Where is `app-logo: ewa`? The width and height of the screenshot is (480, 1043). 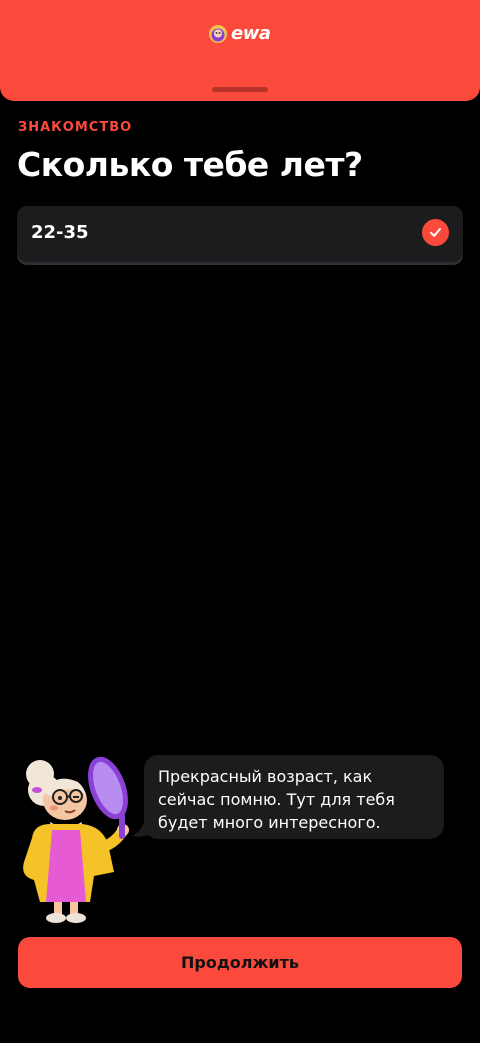 app-logo: ewa is located at coordinates (239, 34).